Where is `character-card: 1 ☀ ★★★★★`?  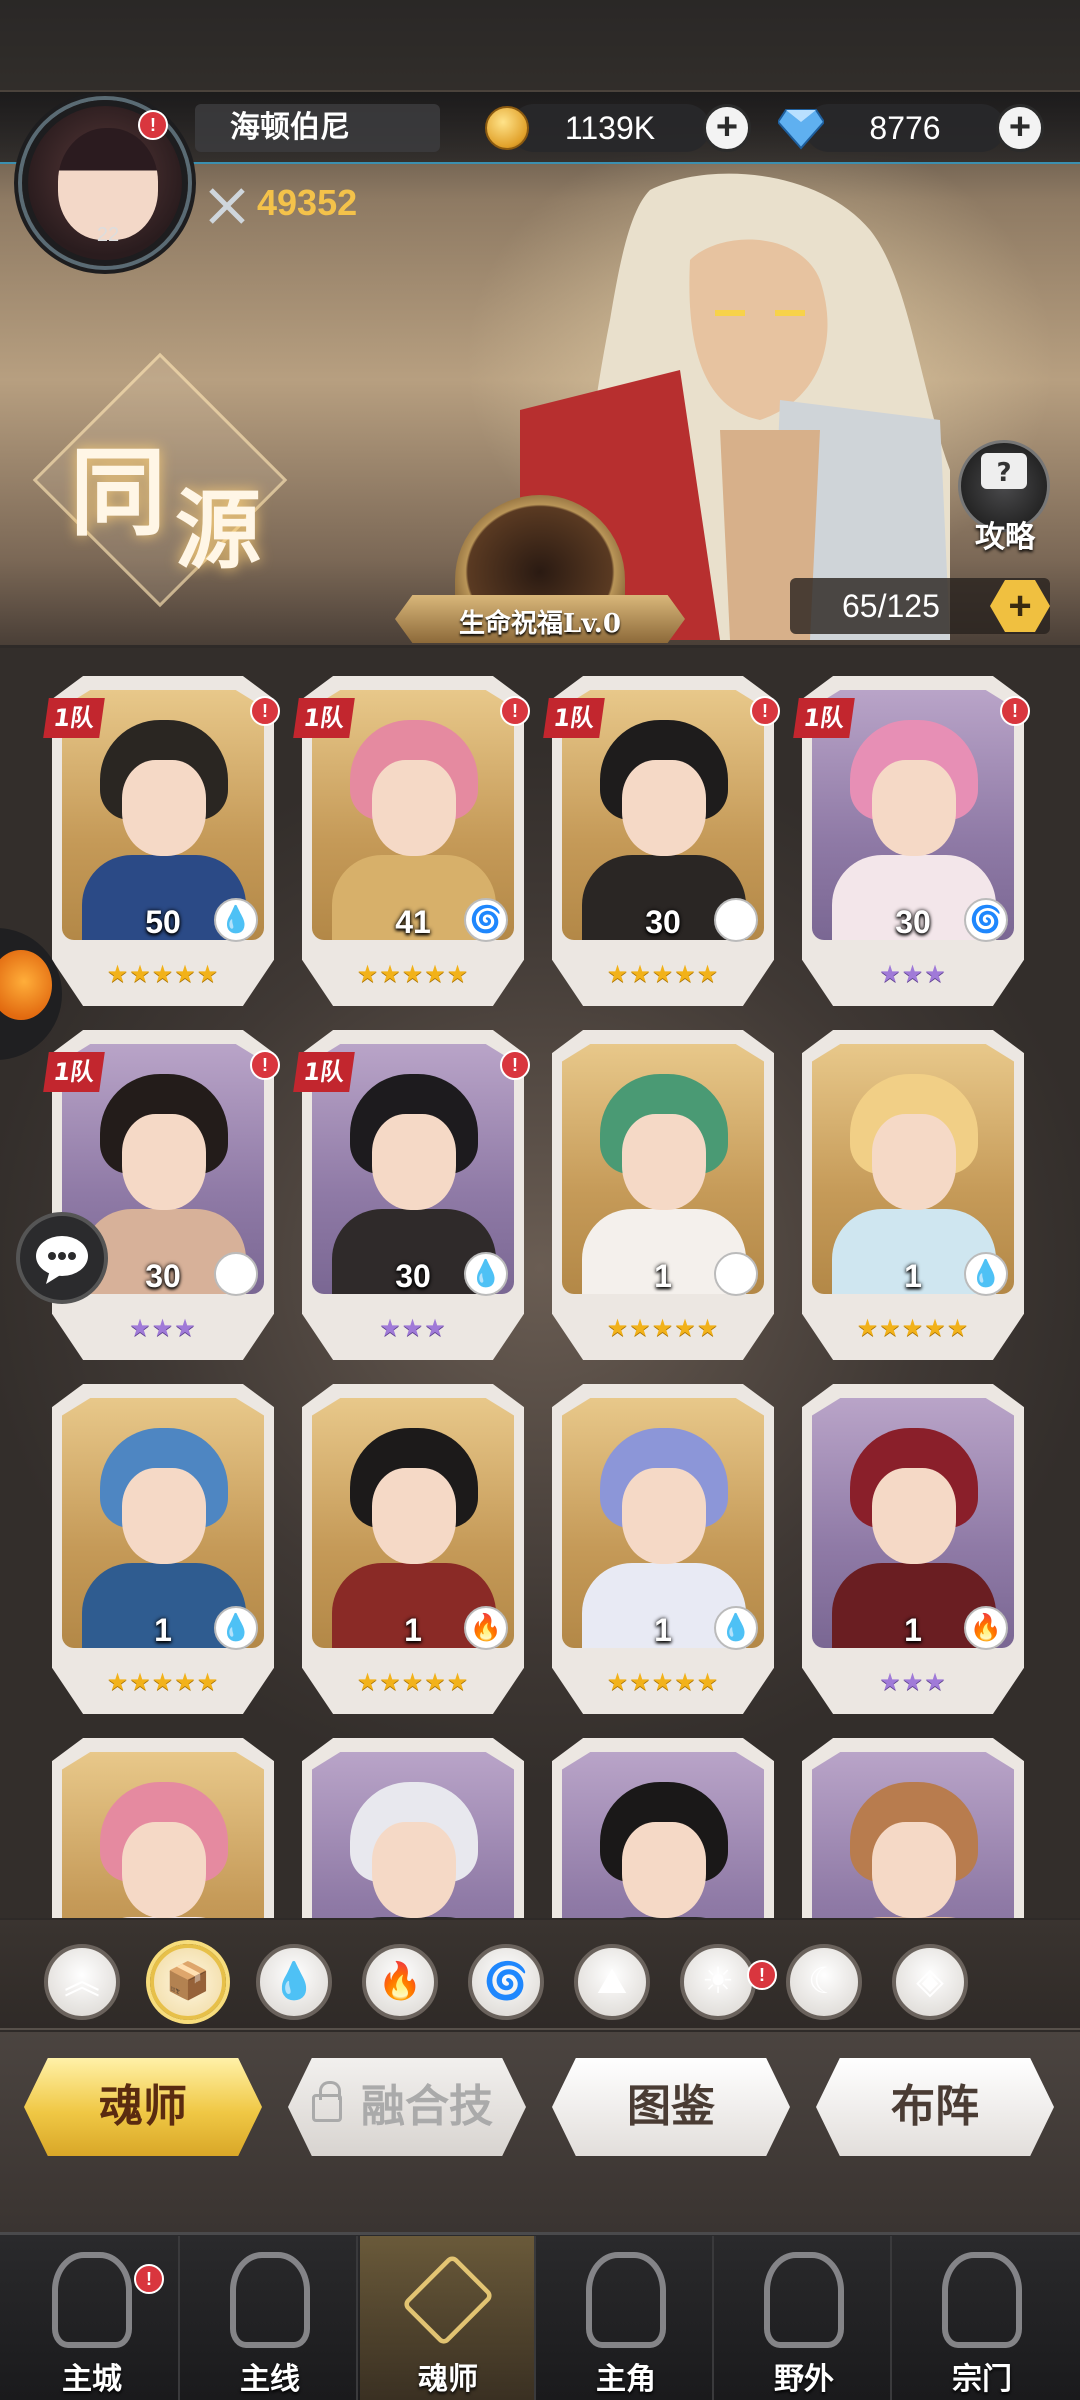 character-card: 1 ☀ ★★★★★ is located at coordinates (663, 1195).